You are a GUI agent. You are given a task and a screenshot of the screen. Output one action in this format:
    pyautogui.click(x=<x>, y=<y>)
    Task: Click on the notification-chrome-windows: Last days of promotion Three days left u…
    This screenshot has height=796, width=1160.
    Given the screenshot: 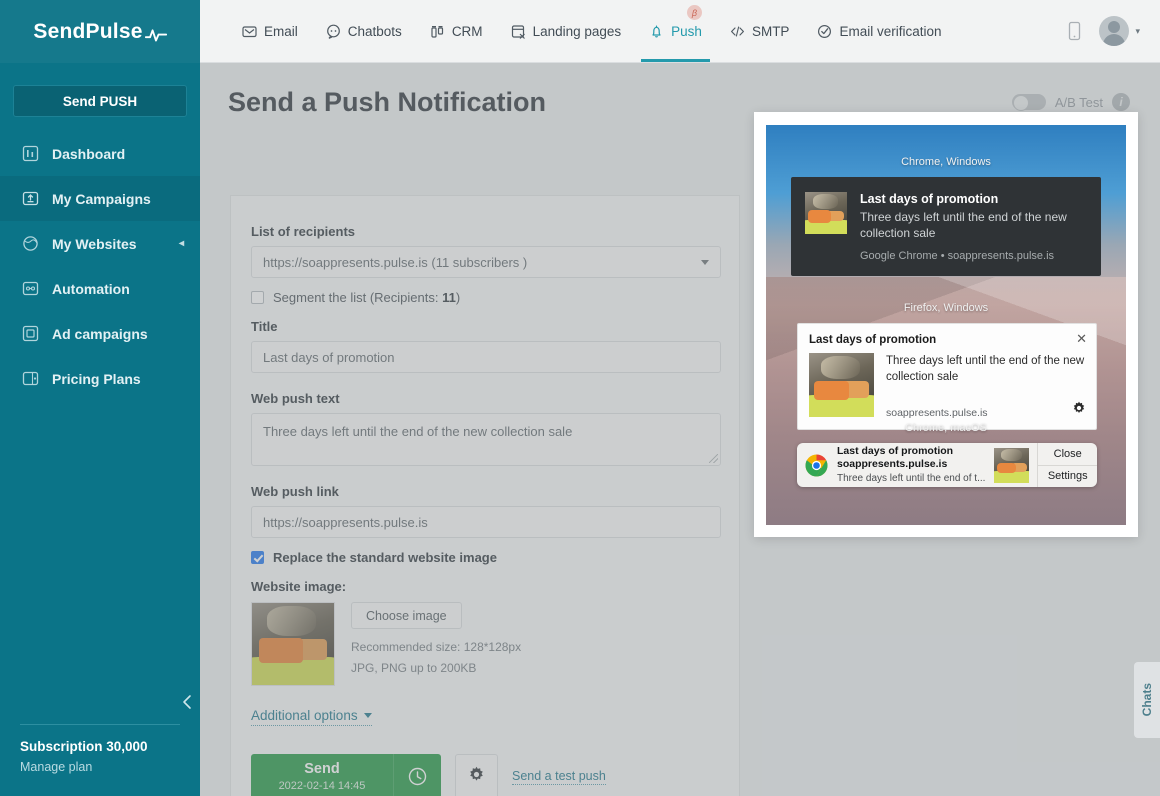 What is the action you would take?
    pyautogui.click(x=946, y=227)
    